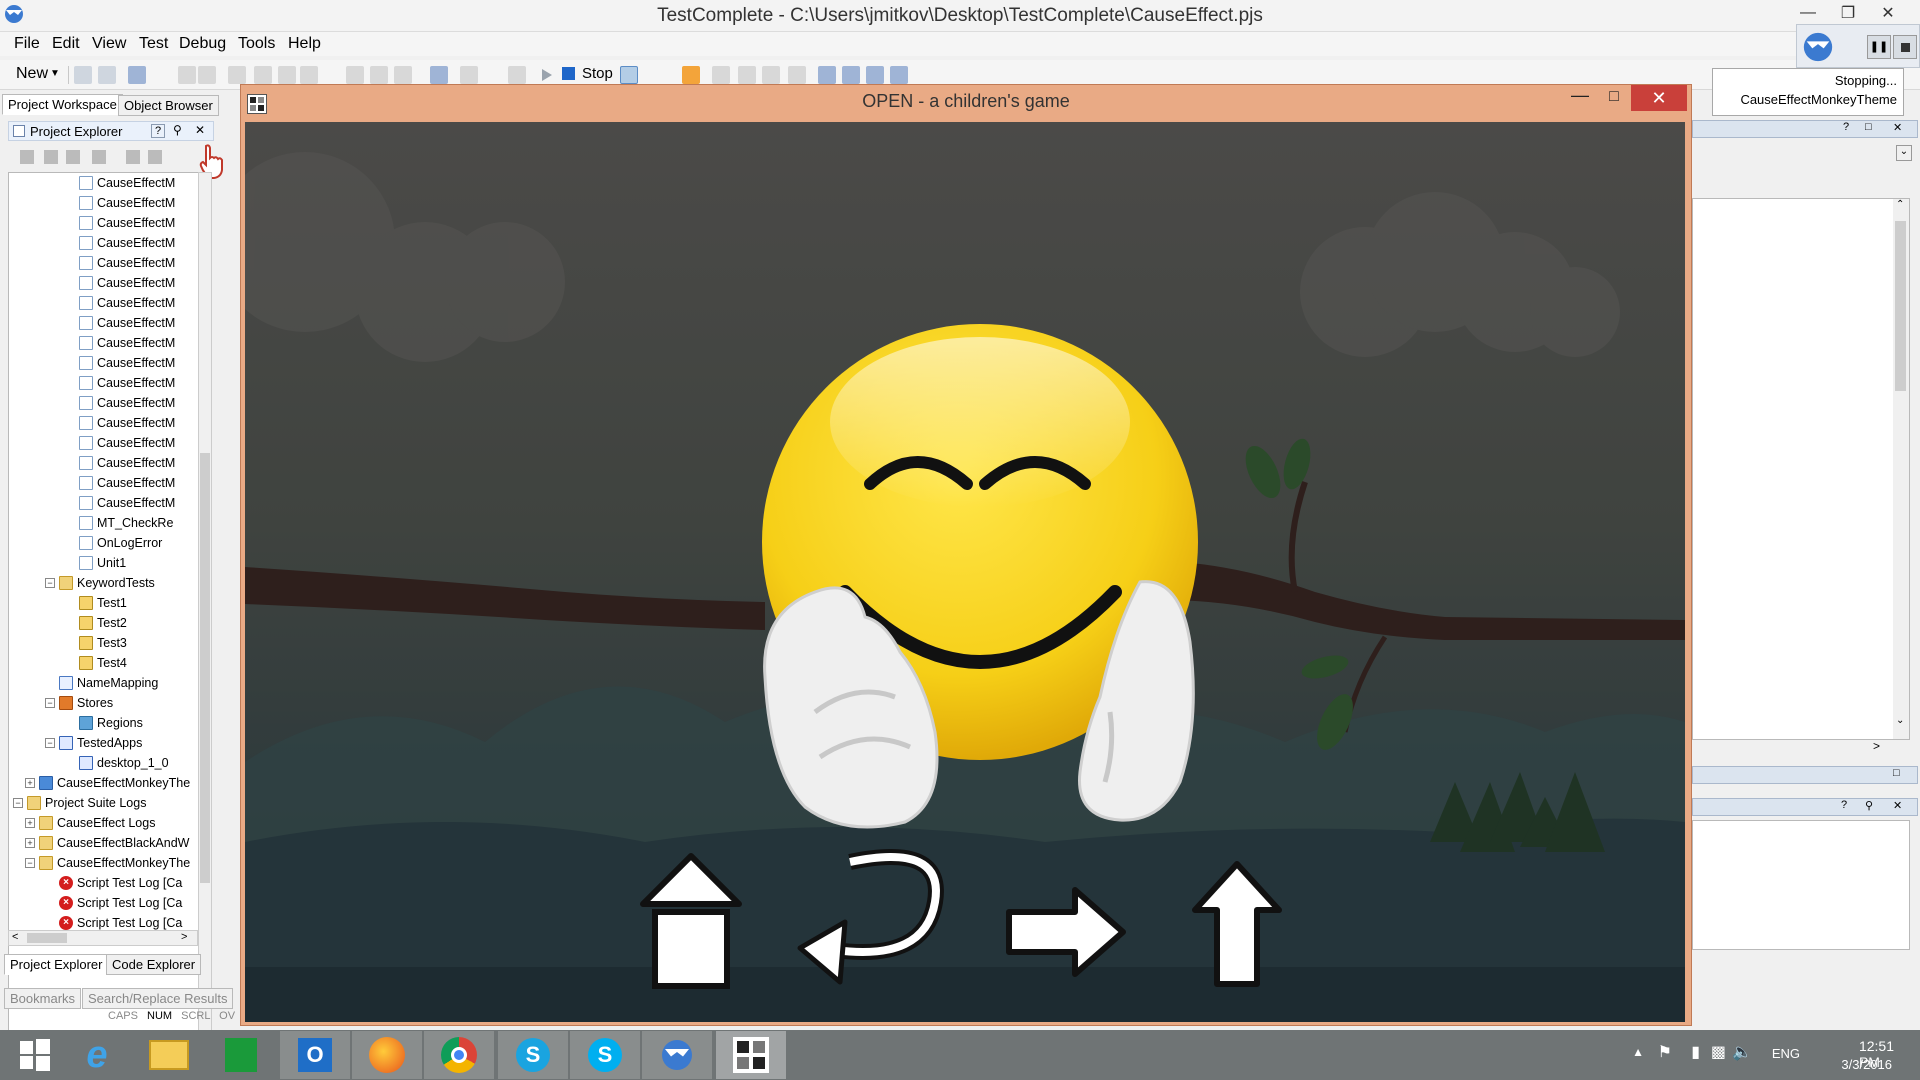  What do you see at coordinates (1901, 469) in the screenshot?
I see `editor-scrollbar: ⌃ ⌄` at bounding box center [1901, 469].